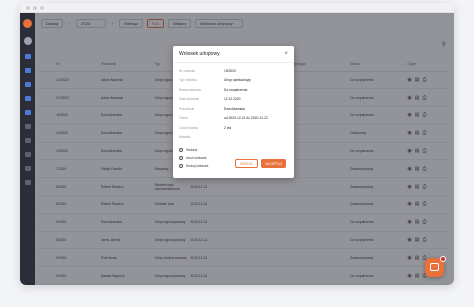  Describe the element at coordinates (246, 163) in the screenshot. I see `reject-button: ODRZUĆ` at that location.